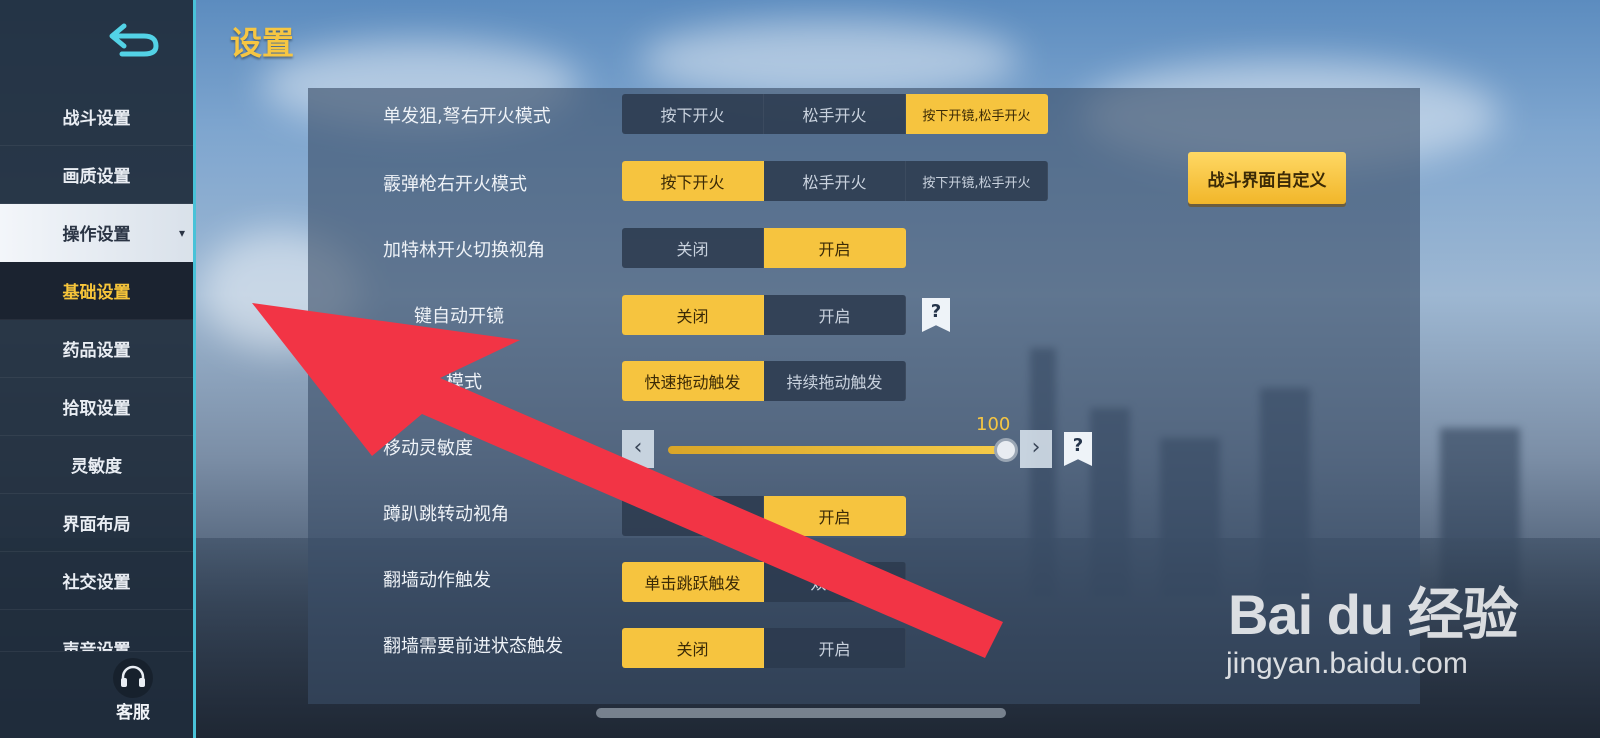 The width and height of the screenshot is (1600, 738). Describe the element at coordinates (1036, 449) in the screenshot. I see `chevron-right-icon: ›` at that location.